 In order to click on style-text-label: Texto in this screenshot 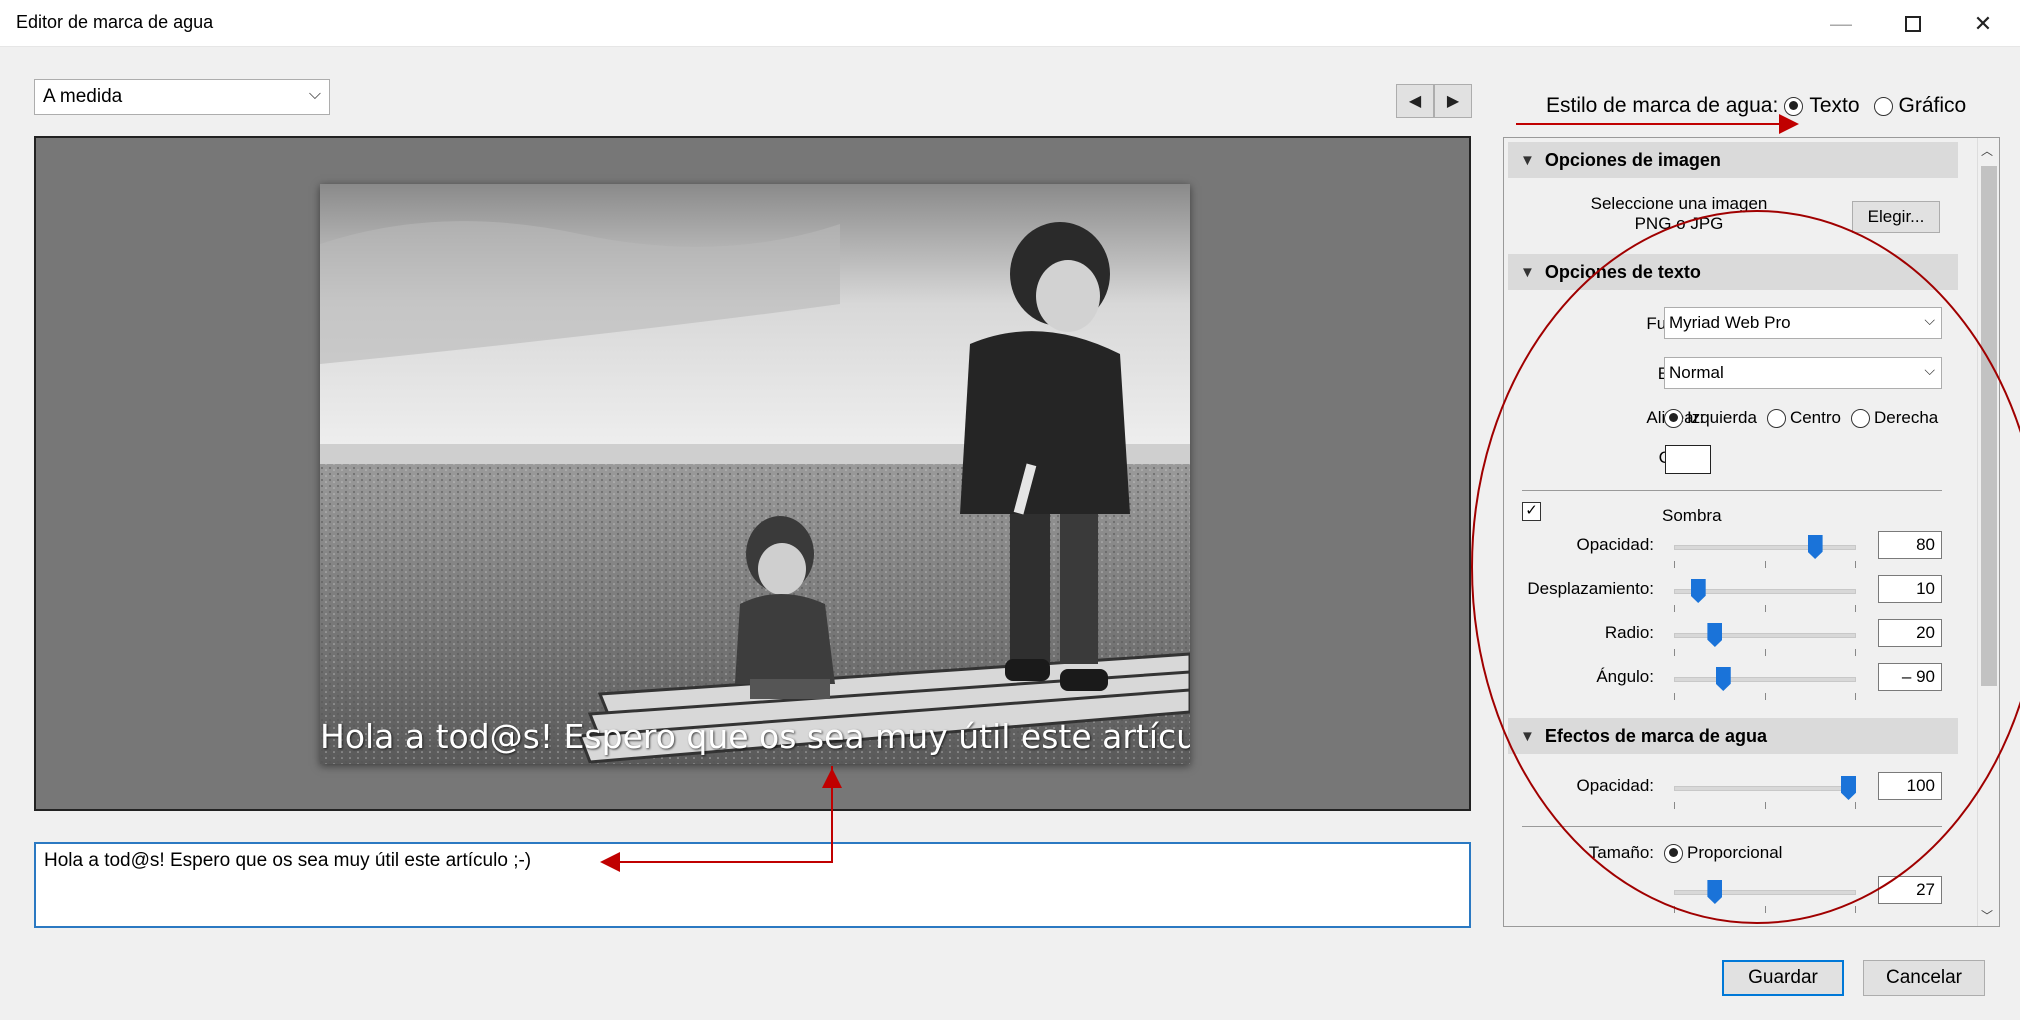, I will do `click(1834, 105)`.